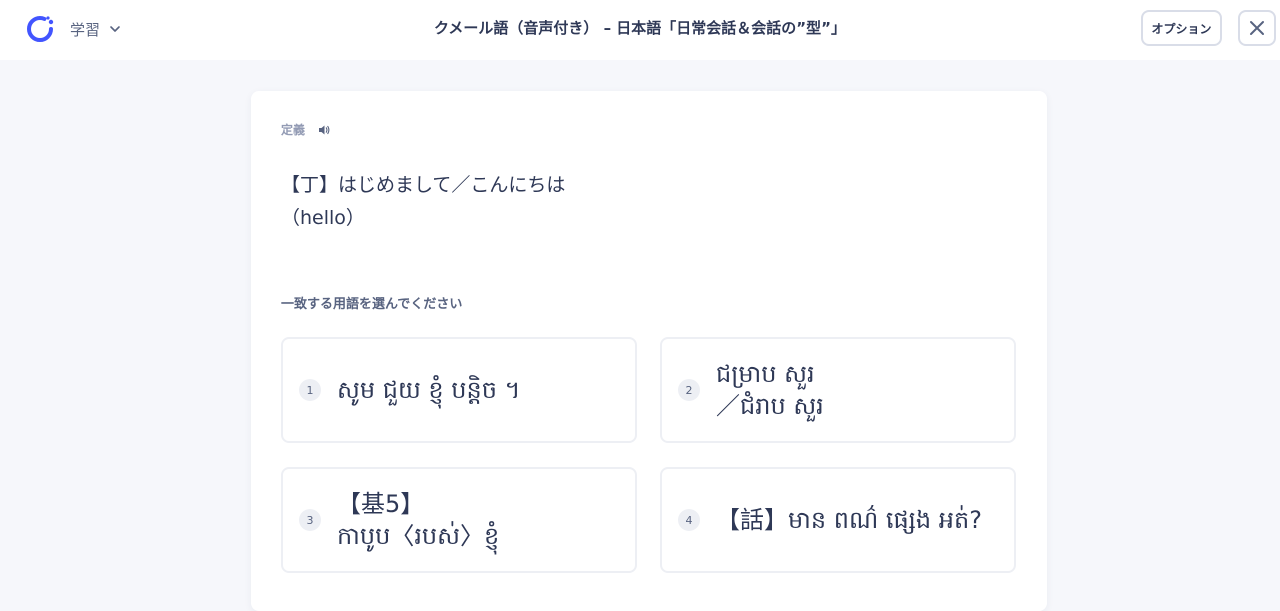 This screenshot has width=1280, height=611. I want to click on answer-option-1: 1 សូម ជួយ ខ្ញុំ បន្តិច ។, so click(459, 390).